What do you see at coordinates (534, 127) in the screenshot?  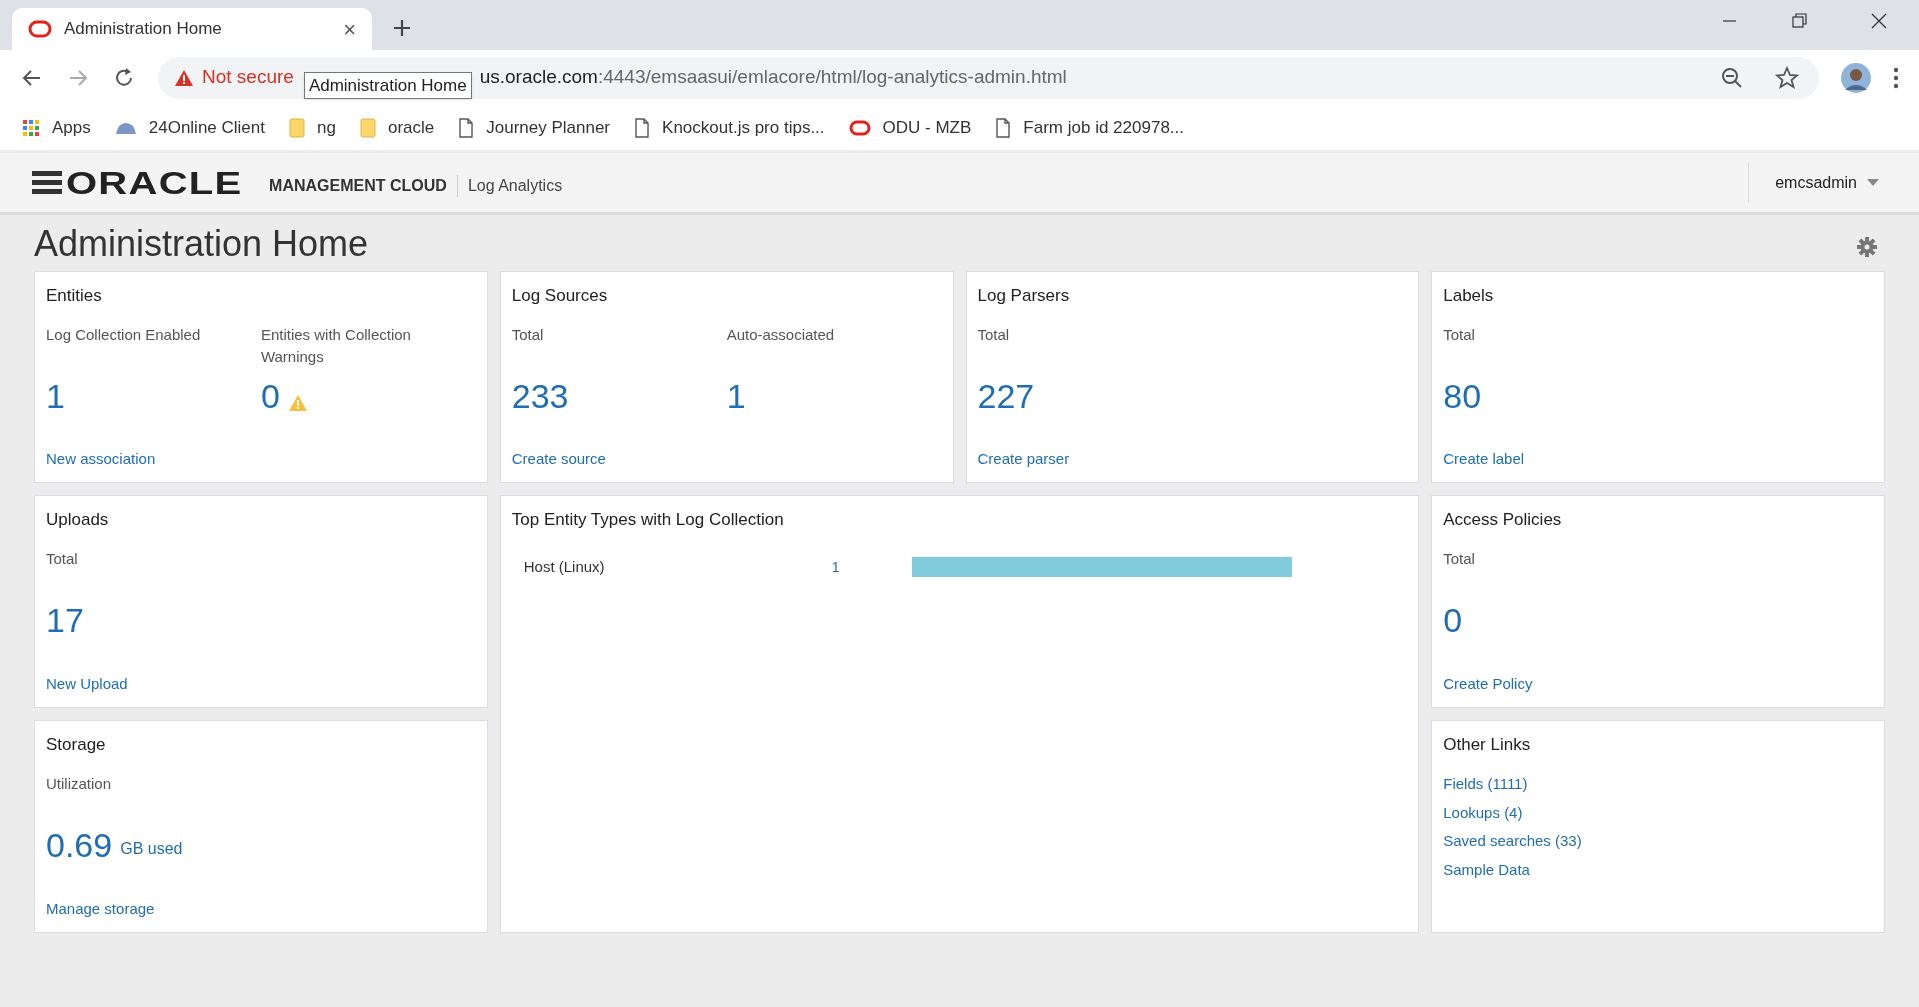 I see `bookmark-item: Journey Planner` at bounding box center [534, 127].